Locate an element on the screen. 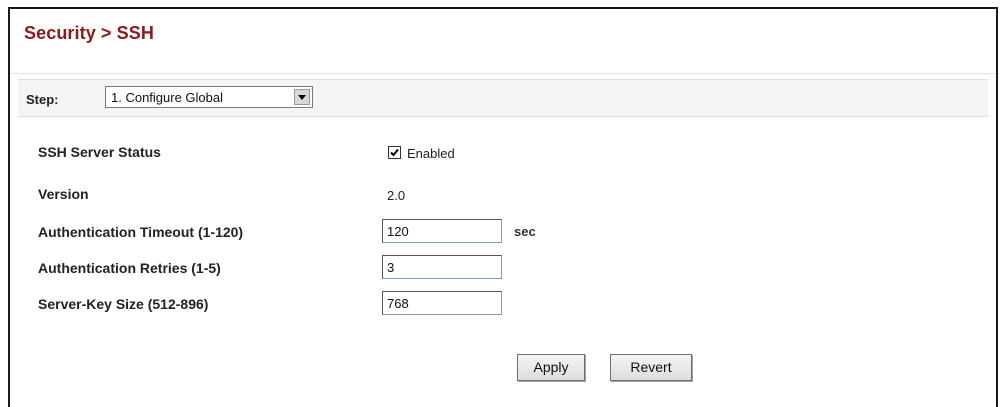 The height and width of the screenshot is (407, 1006). revert-button: Revert is located at coordinates (651, 367).